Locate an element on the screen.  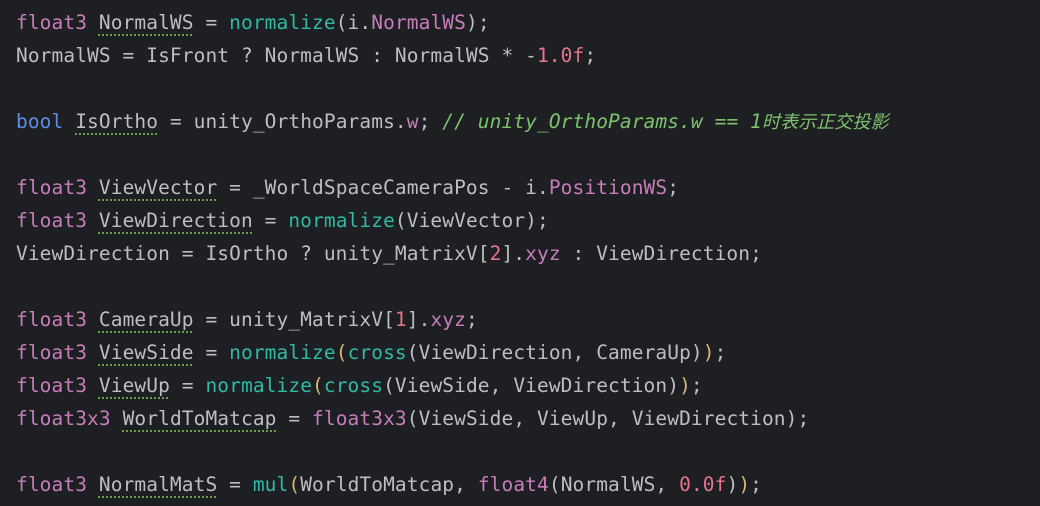
code-token: (i. is located at coordinates (353, 22).